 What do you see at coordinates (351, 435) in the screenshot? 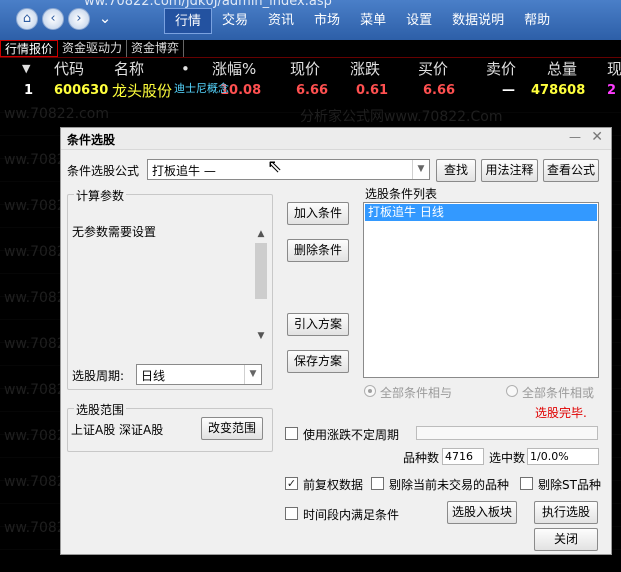
I see `use-unfixed-period-label: 使用涨跌不定周期` at bounding box center [351, 435].